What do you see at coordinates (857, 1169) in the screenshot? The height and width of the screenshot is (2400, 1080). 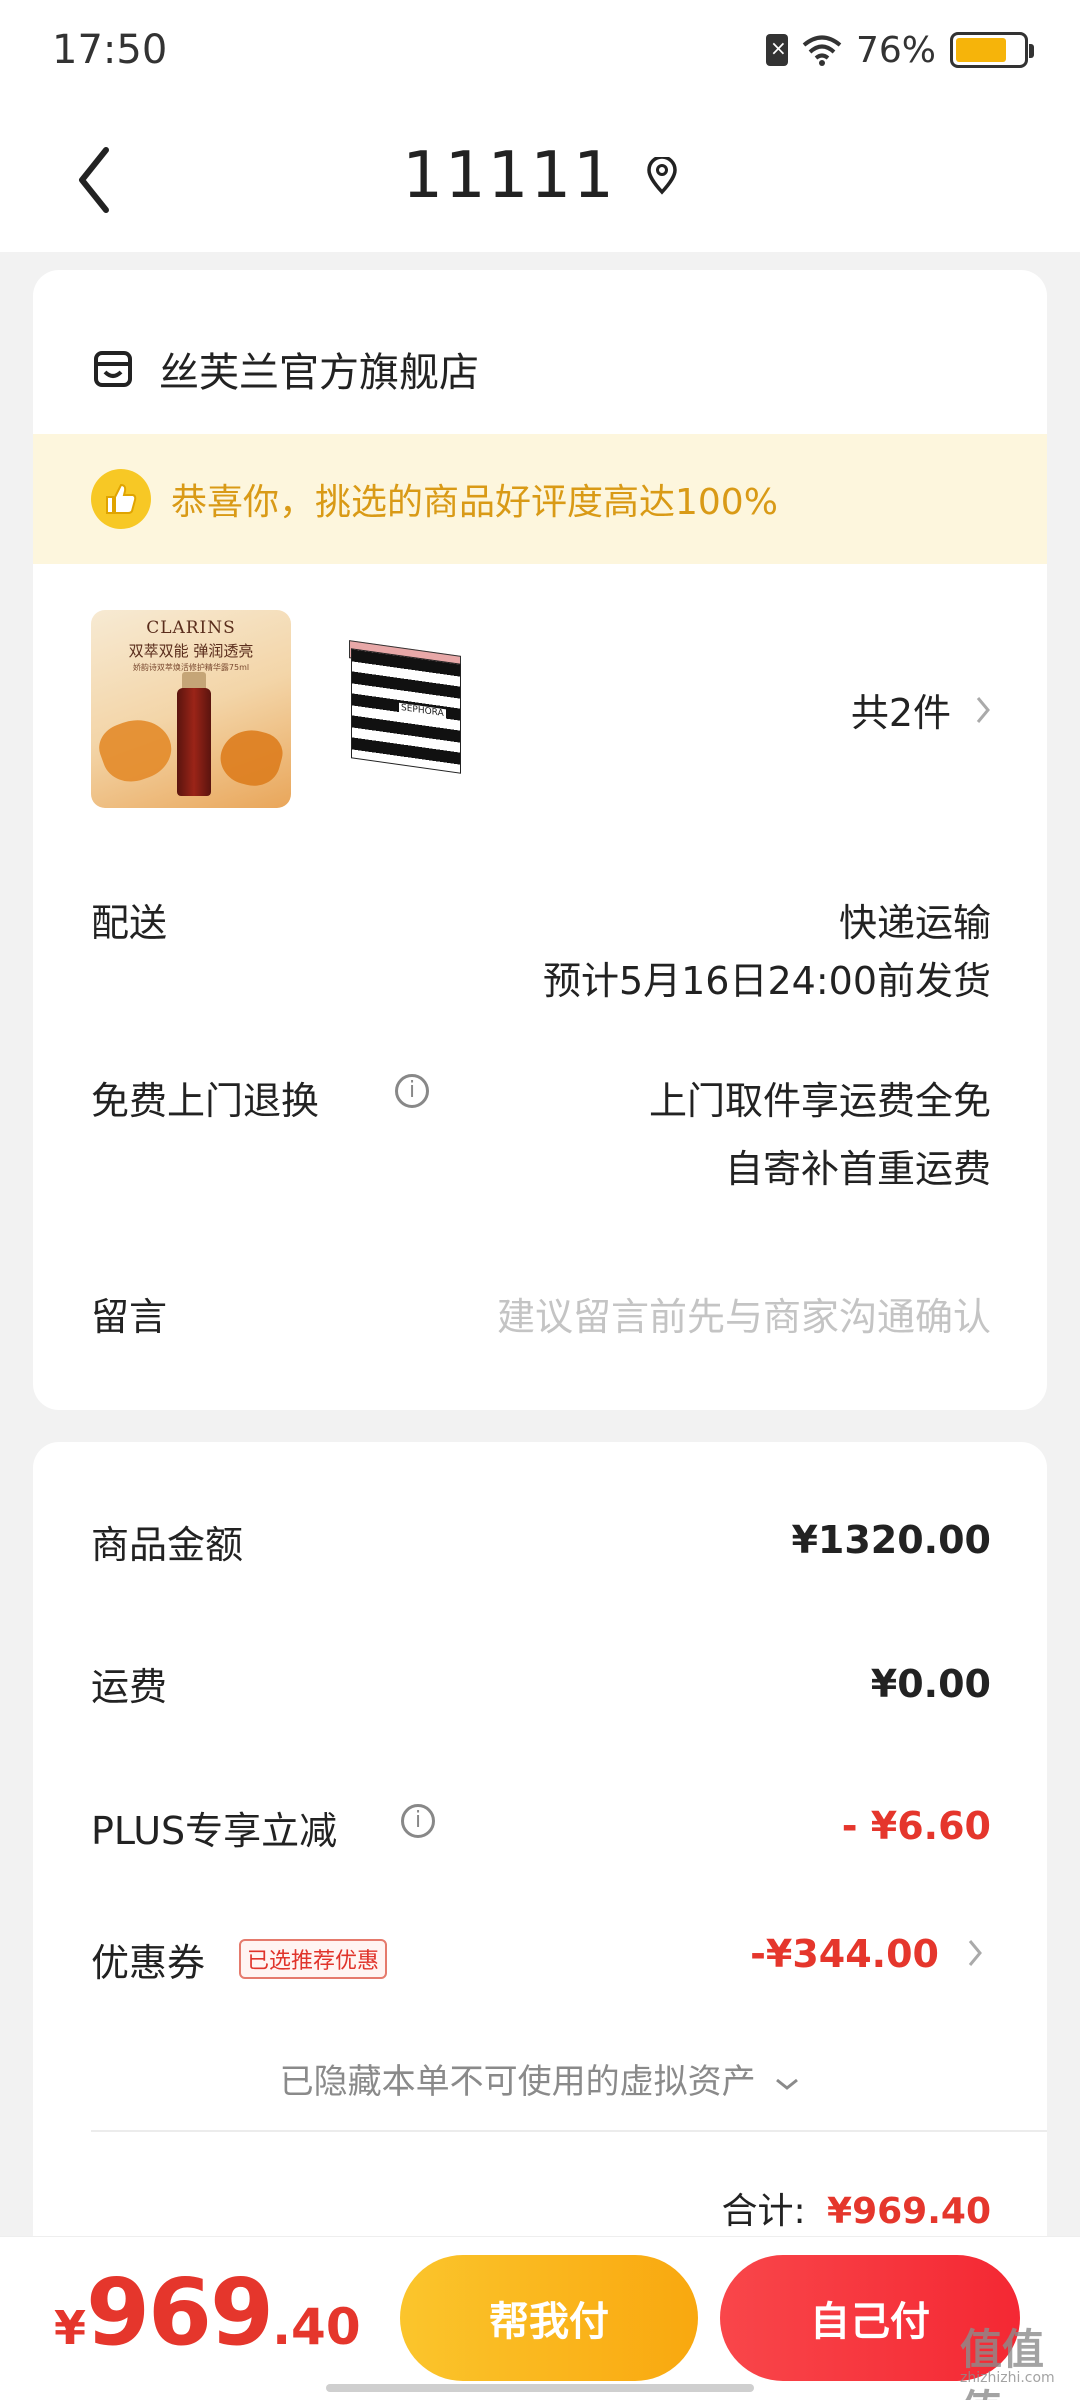 I see `returns-line2: 自寄补首重运费` at bounding box center [857, 1169].